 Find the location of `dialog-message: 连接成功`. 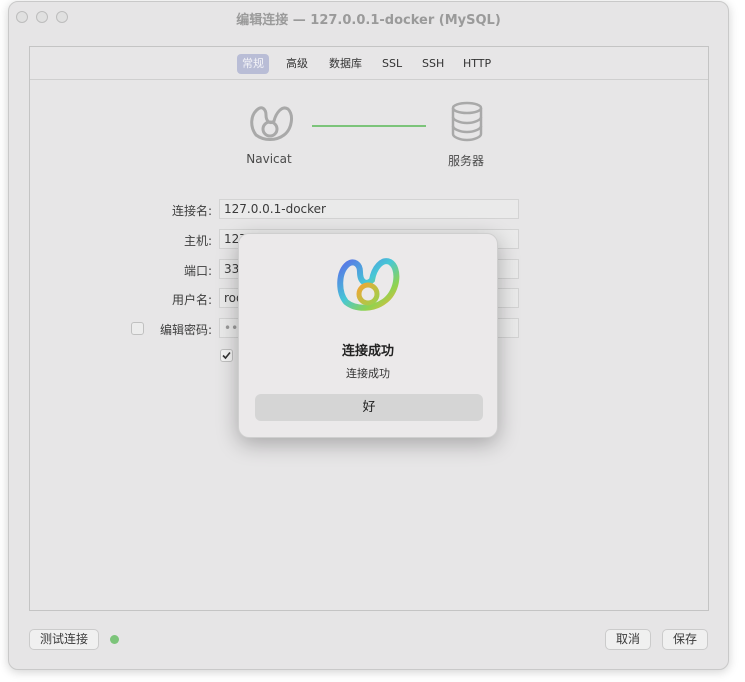

dialog-message: 连接成功 is located at coordinates (368, 373).